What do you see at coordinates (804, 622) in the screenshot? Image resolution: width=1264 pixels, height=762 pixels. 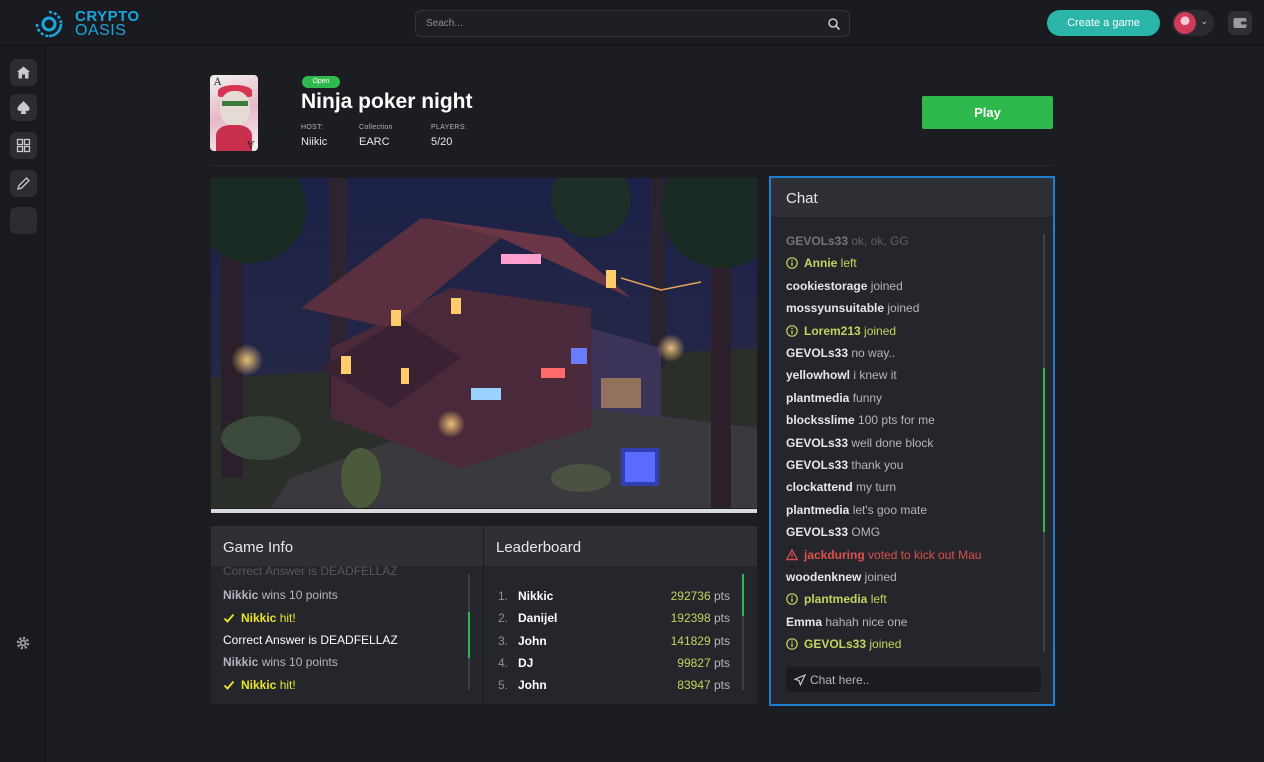 I see `chat-username: Emma` at bounding box center [804, 622].